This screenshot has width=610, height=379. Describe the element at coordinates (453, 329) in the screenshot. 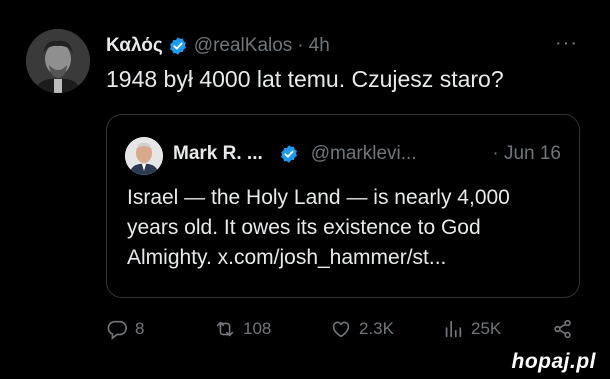

I see `views-icon` at that location.